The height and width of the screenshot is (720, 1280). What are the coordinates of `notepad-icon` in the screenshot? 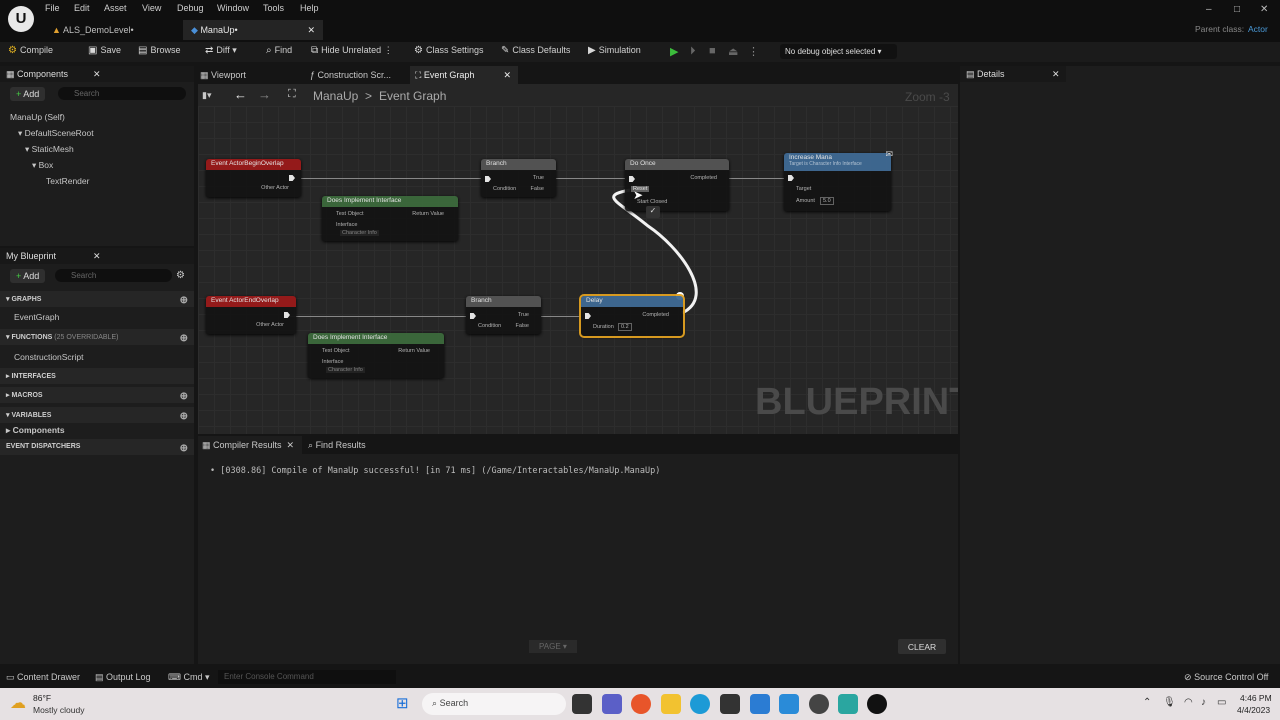 It's located at (848, 704).